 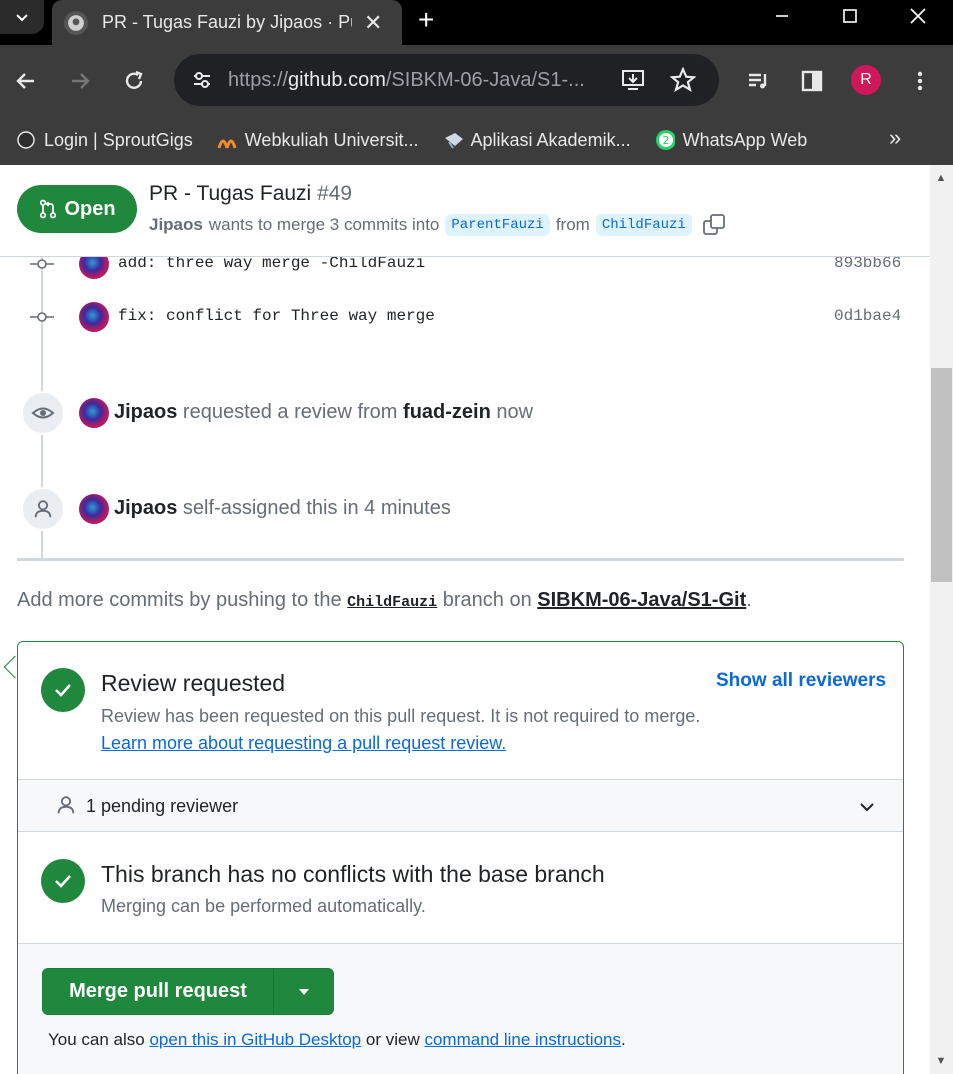 What do you see at coordinates (758, 81) in the screenshot?
I see `reading-list-icon` at bounding box center [758, 81].